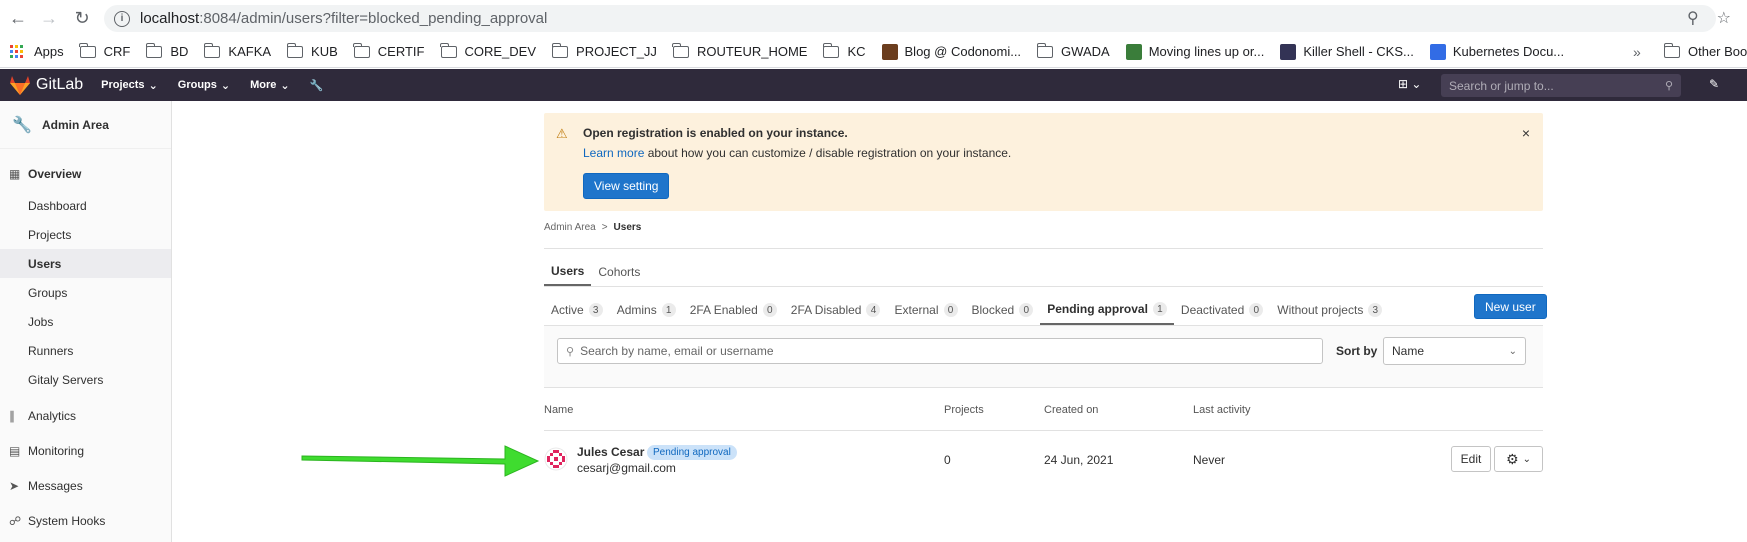  Describe the element at coordinates (122, 18) in the screenshot. I see `site-info-icon: i` at that location.